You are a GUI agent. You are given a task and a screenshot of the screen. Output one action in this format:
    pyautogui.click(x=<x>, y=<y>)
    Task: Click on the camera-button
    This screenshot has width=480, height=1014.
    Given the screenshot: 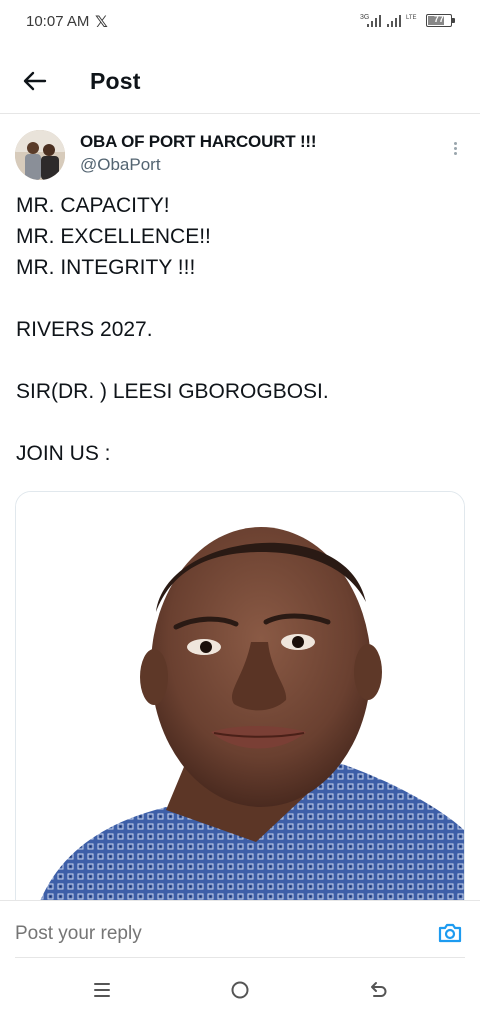 What is the action you would take?
    pyautogui.click(x=450, y=933)
    